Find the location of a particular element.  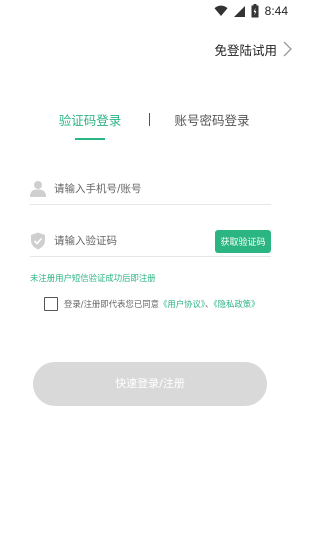

agreement-text: 登录/注册即代表您已同意《用户协议》、《隐私政策》 is located at coordinates (161, 304).